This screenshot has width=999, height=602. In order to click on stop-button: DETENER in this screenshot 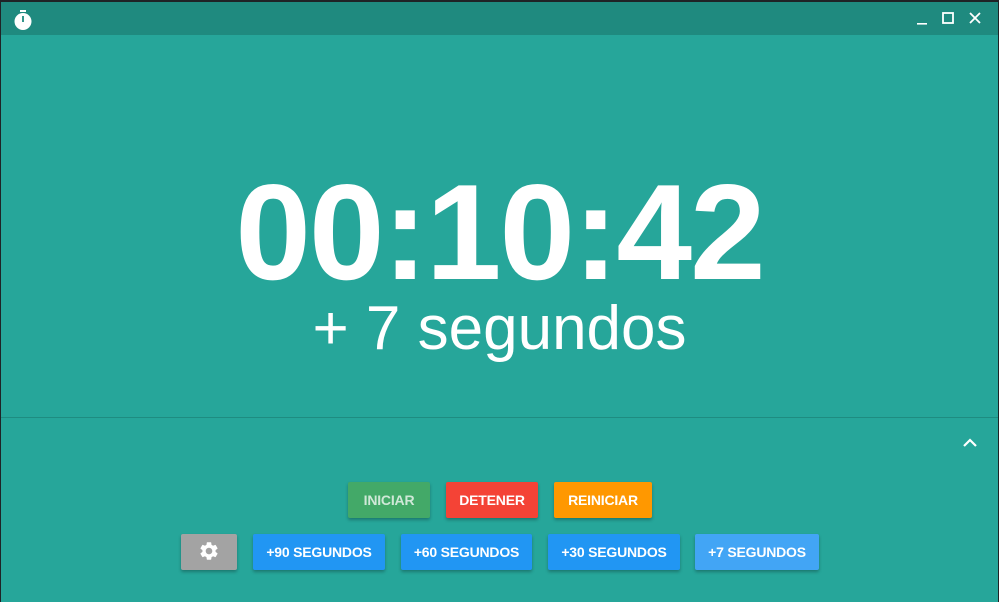, I will do `click(492, 500)`.